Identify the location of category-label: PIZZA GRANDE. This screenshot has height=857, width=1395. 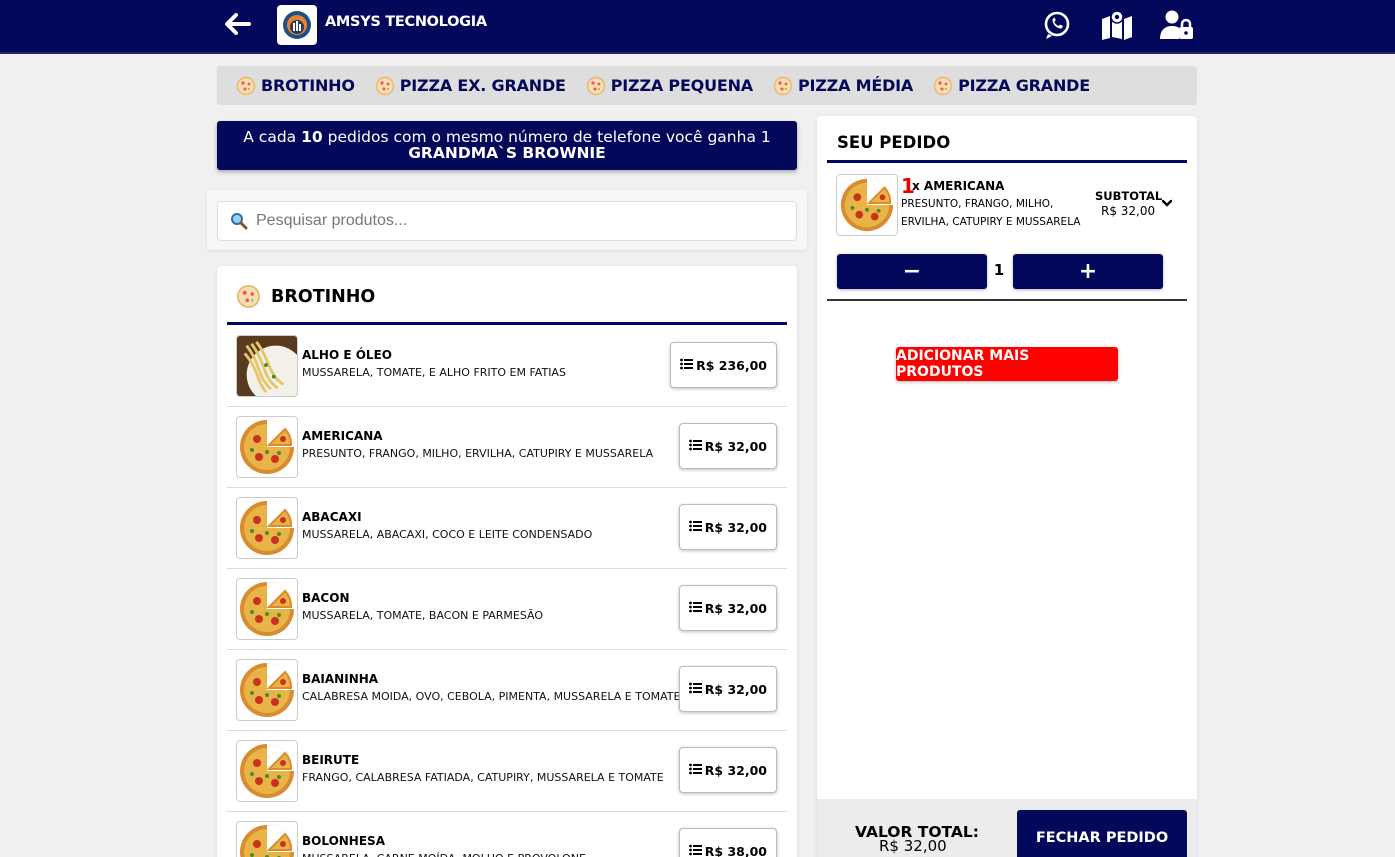
(1024, 85).